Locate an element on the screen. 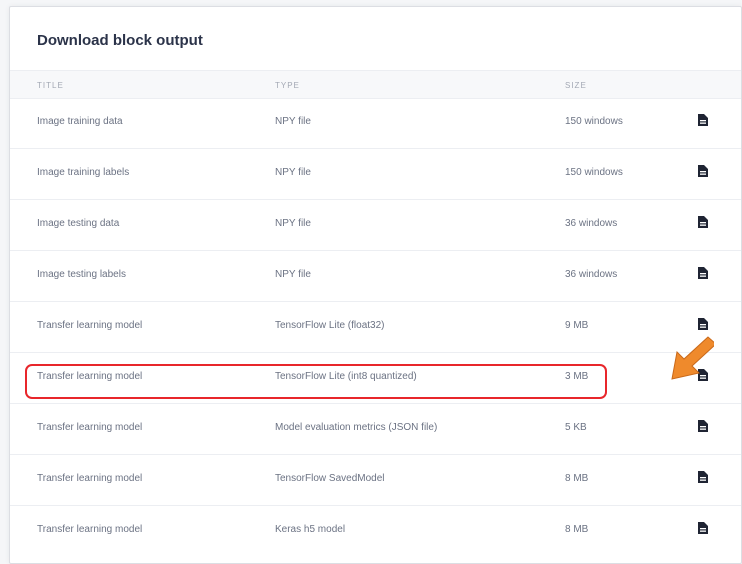  column-header-type: TYPE is located at coordinates (287, 85).